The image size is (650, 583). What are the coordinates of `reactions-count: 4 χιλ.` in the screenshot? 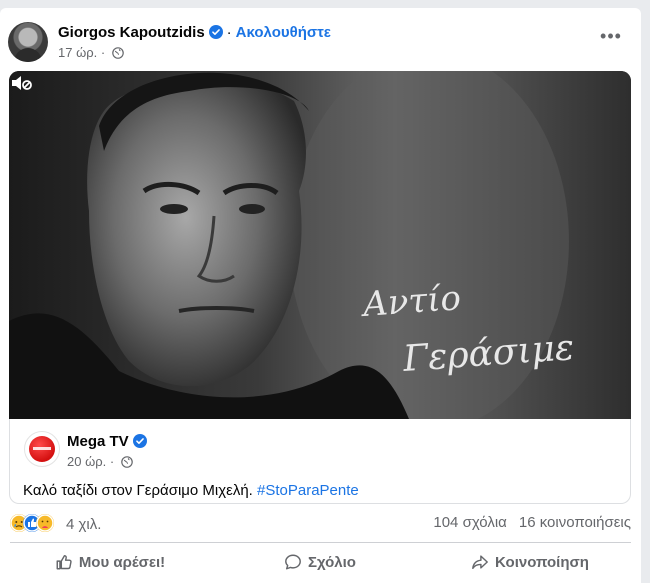 It's located at (83, 525).